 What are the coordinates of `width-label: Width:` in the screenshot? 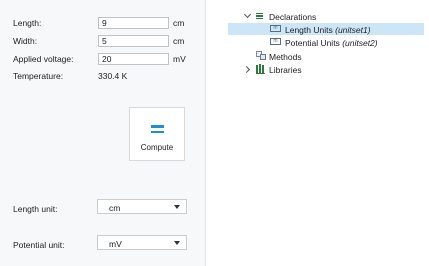 It's located at (25, 41).